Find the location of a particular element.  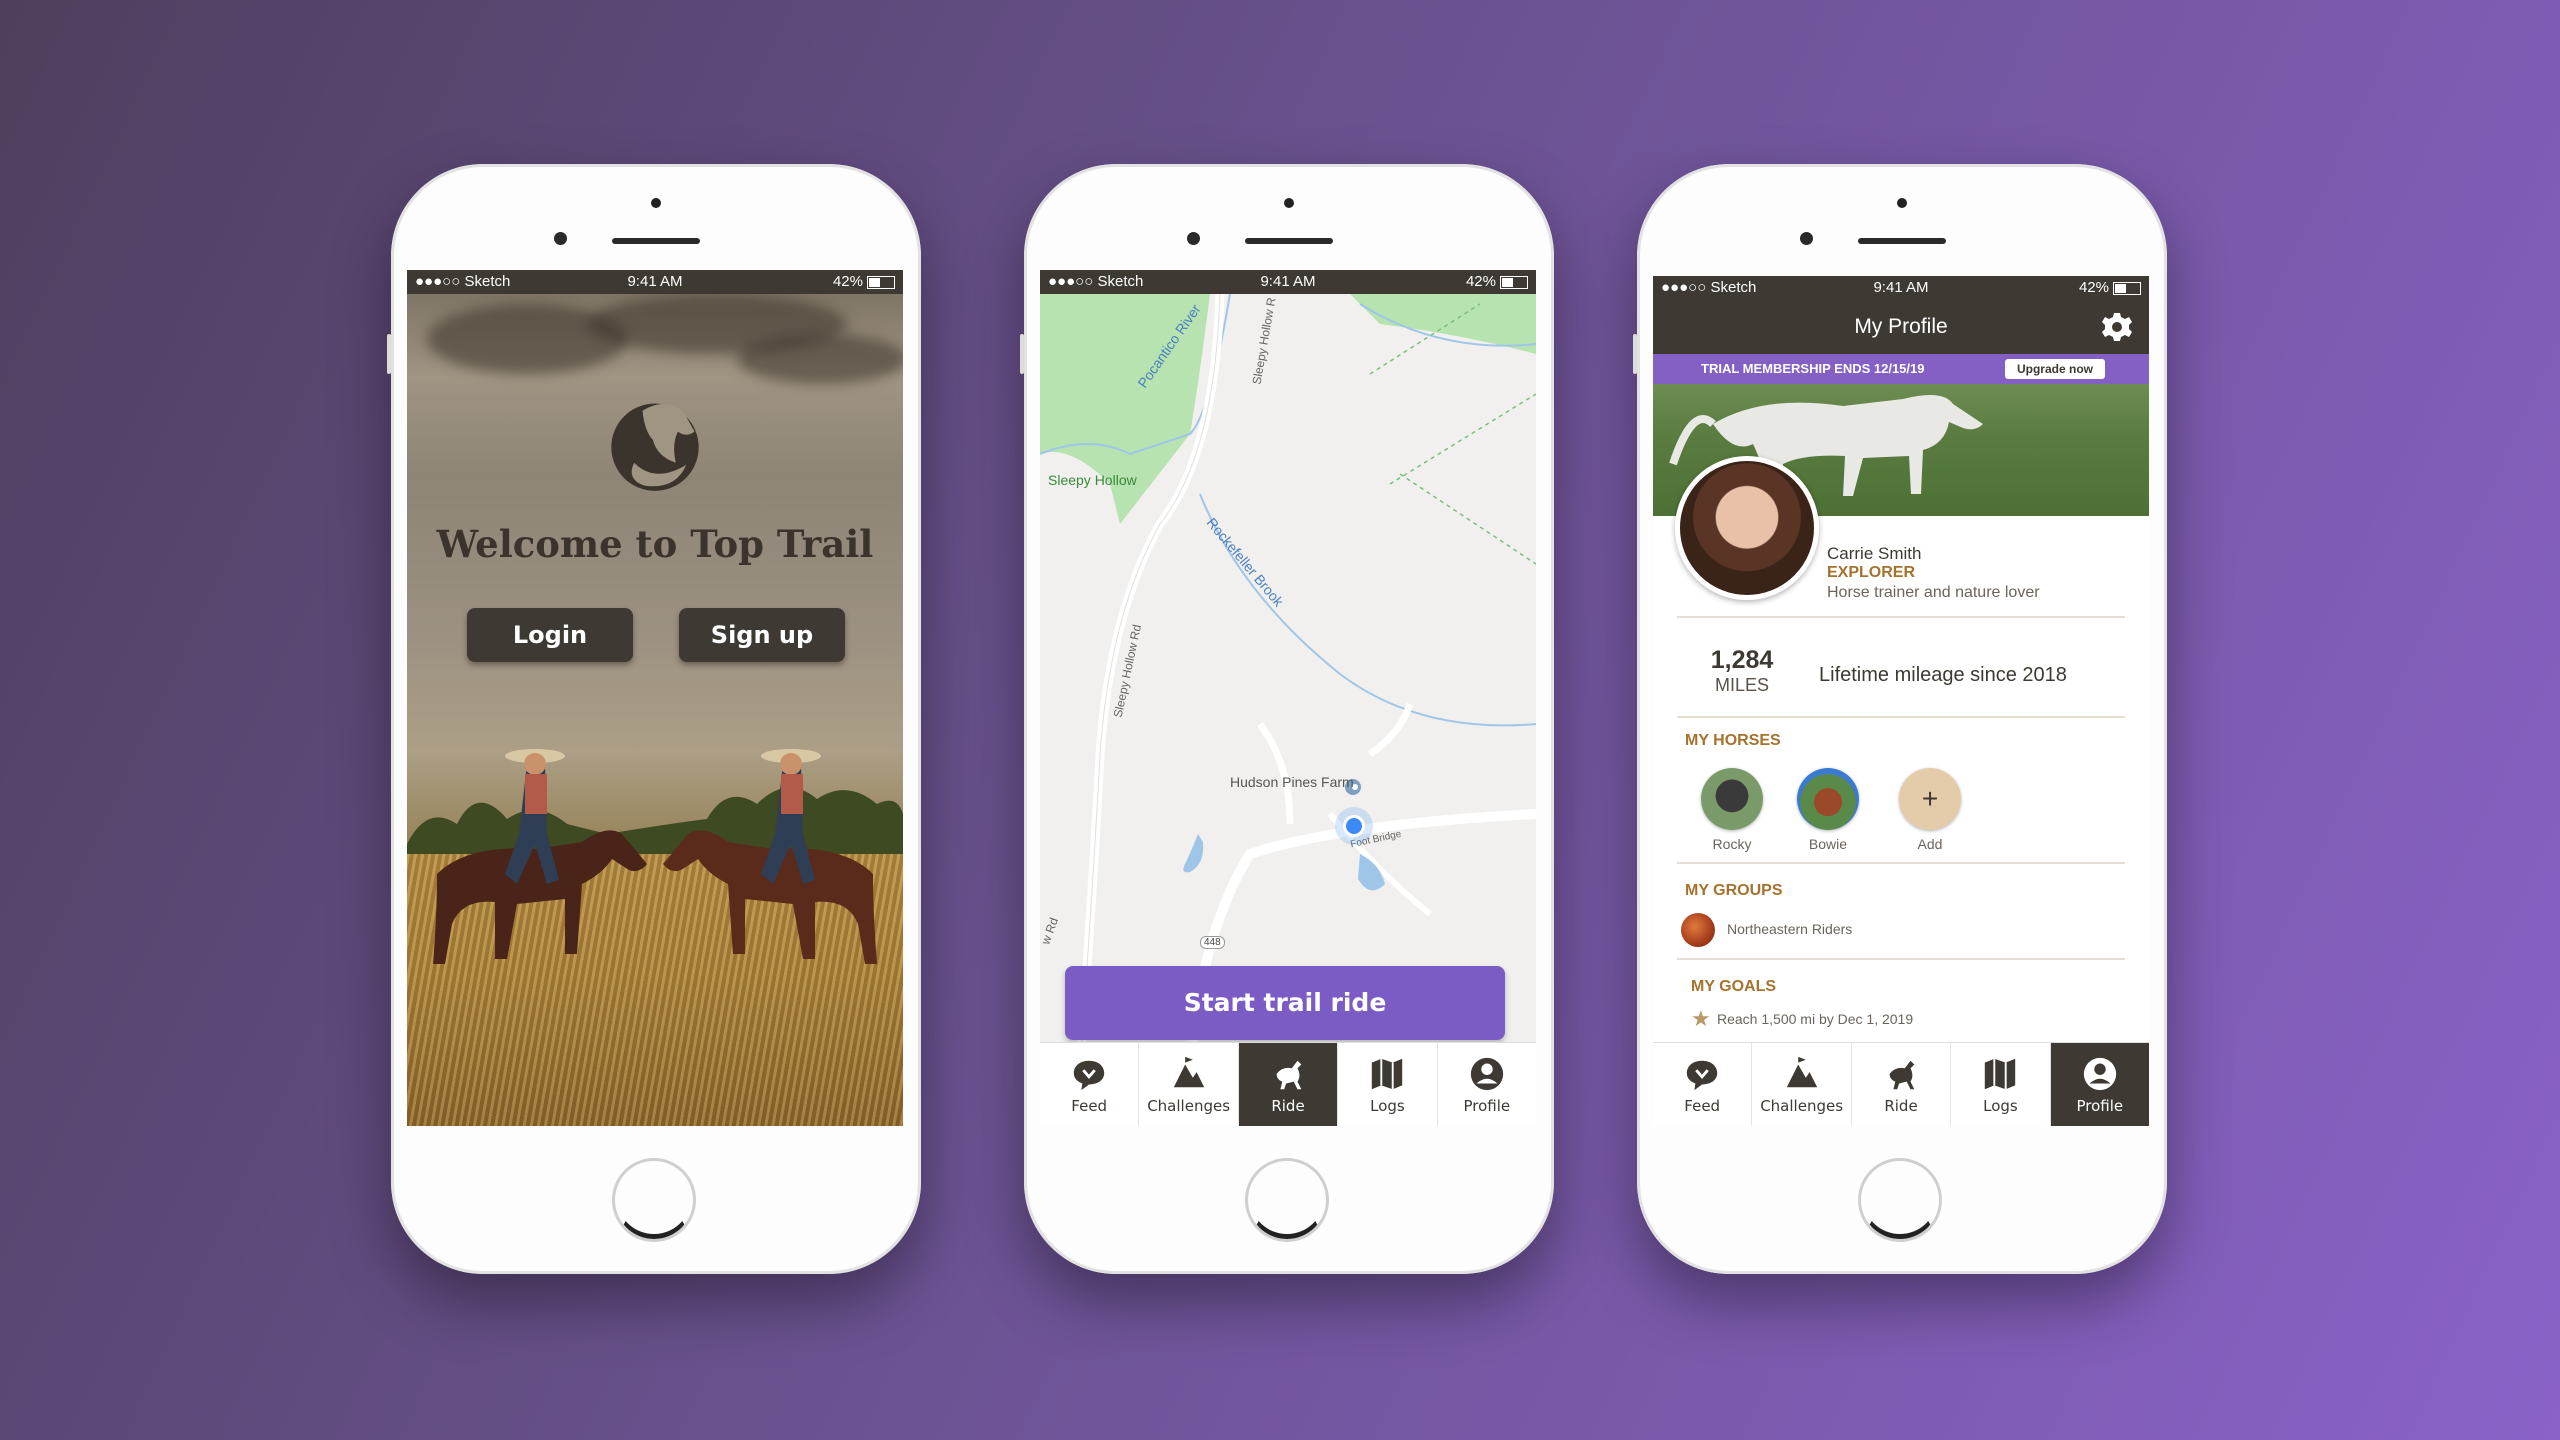

add-horse-button: + Add is located at coordinates (1930, 810).